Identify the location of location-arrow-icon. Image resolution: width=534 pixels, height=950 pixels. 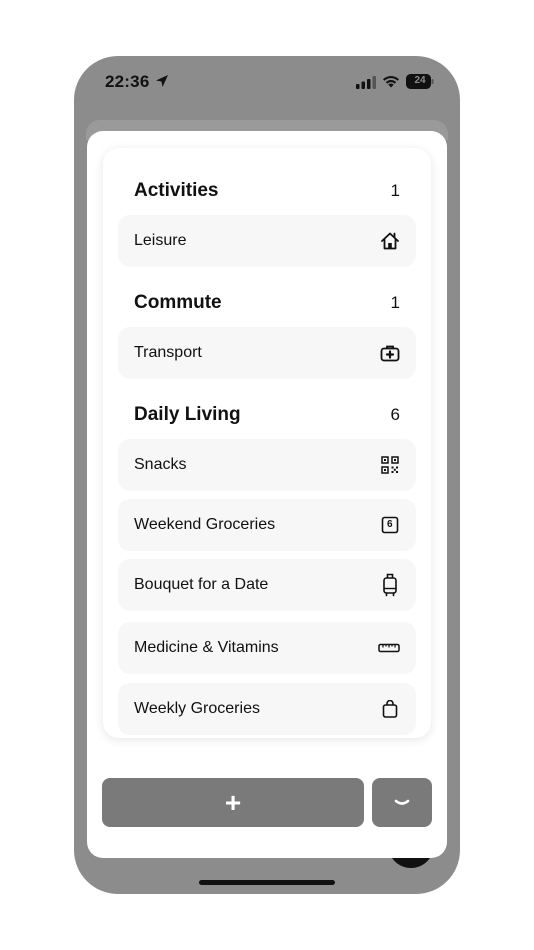
(162, 81).